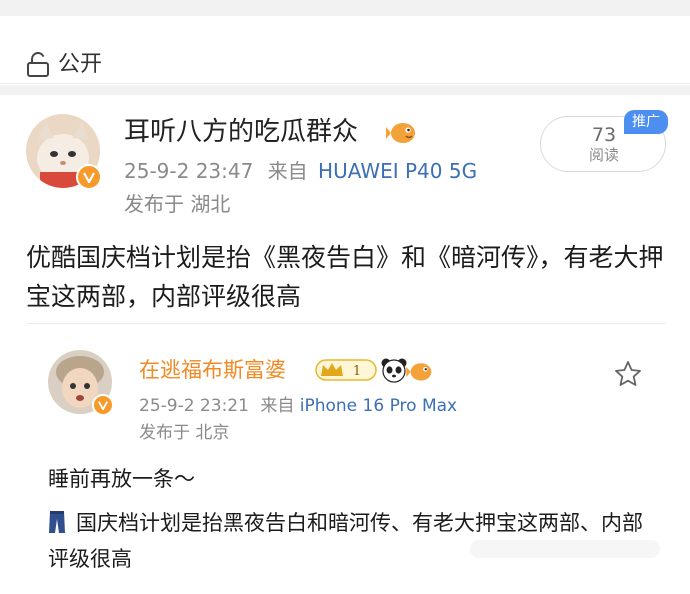 The image size is (690, 594). What do you see at coordinates (394, 370) in the screenshot?
I see `panda-icon` at bounding box center [394, 370].